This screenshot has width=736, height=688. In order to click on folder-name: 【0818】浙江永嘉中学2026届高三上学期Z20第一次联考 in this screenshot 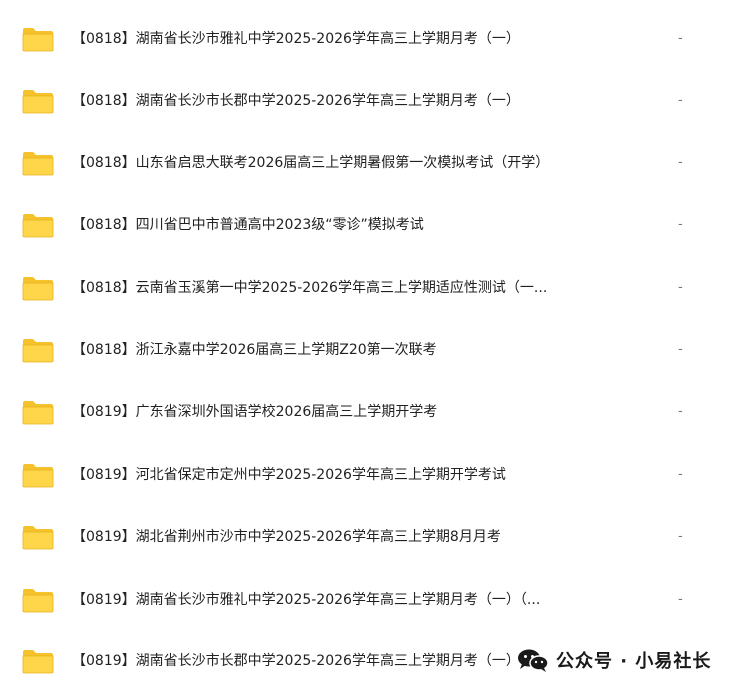, I will do `click(254, 350)`.